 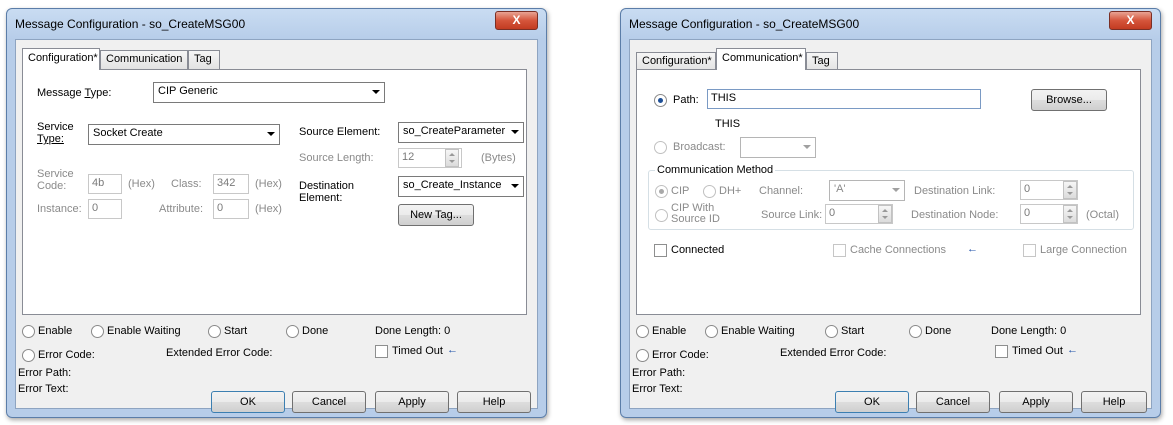 What do you see at coordinates (955, 191) in the screenshot?
I see `destination-link-label: Destination Link:` at bounding box center [955, 191].